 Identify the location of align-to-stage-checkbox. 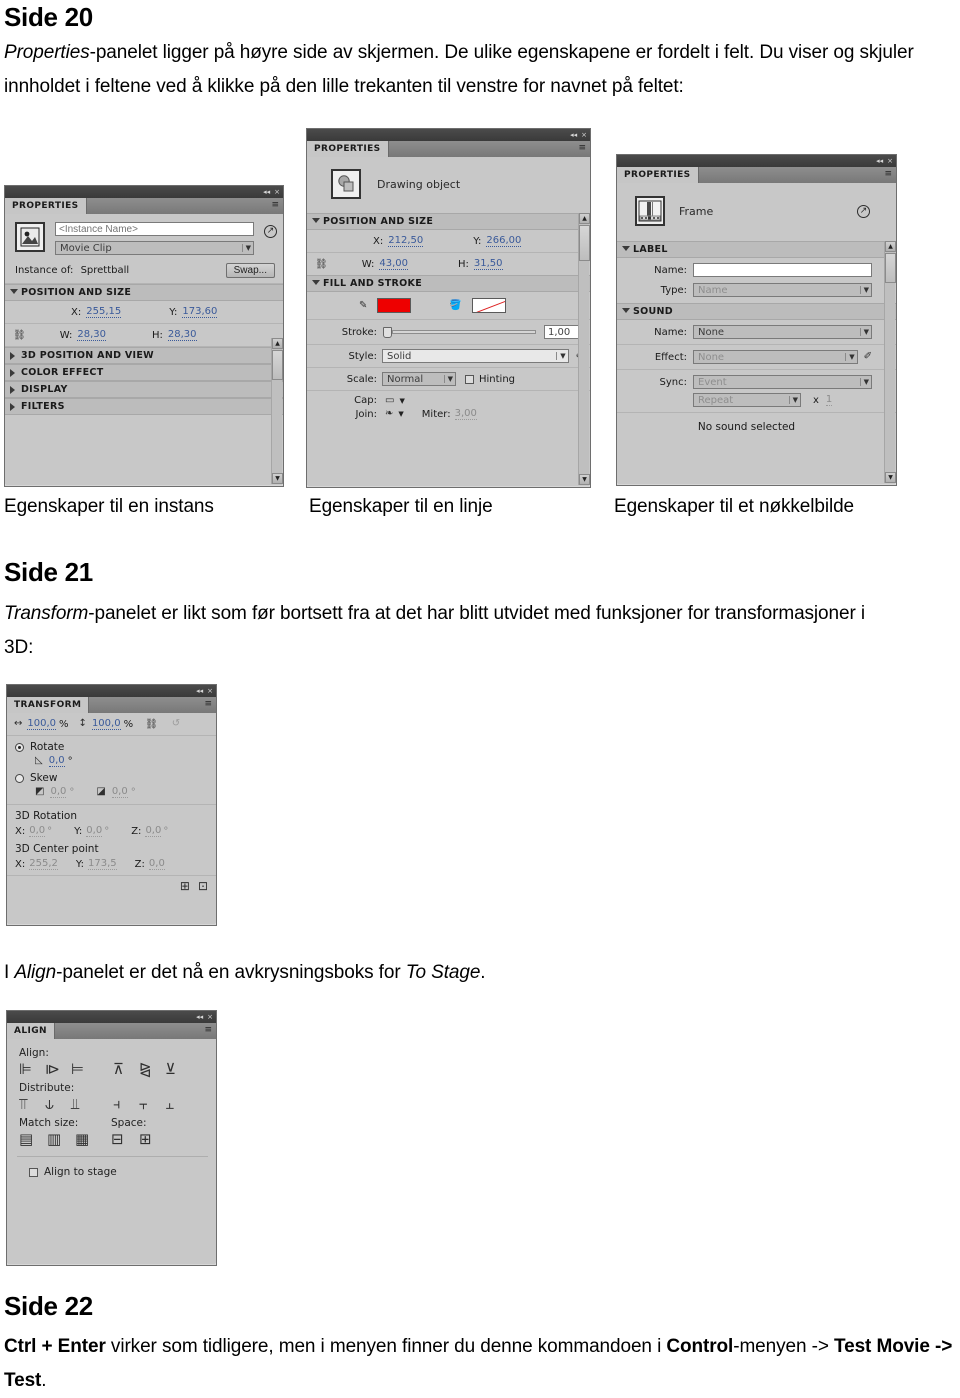
(33, 1172).